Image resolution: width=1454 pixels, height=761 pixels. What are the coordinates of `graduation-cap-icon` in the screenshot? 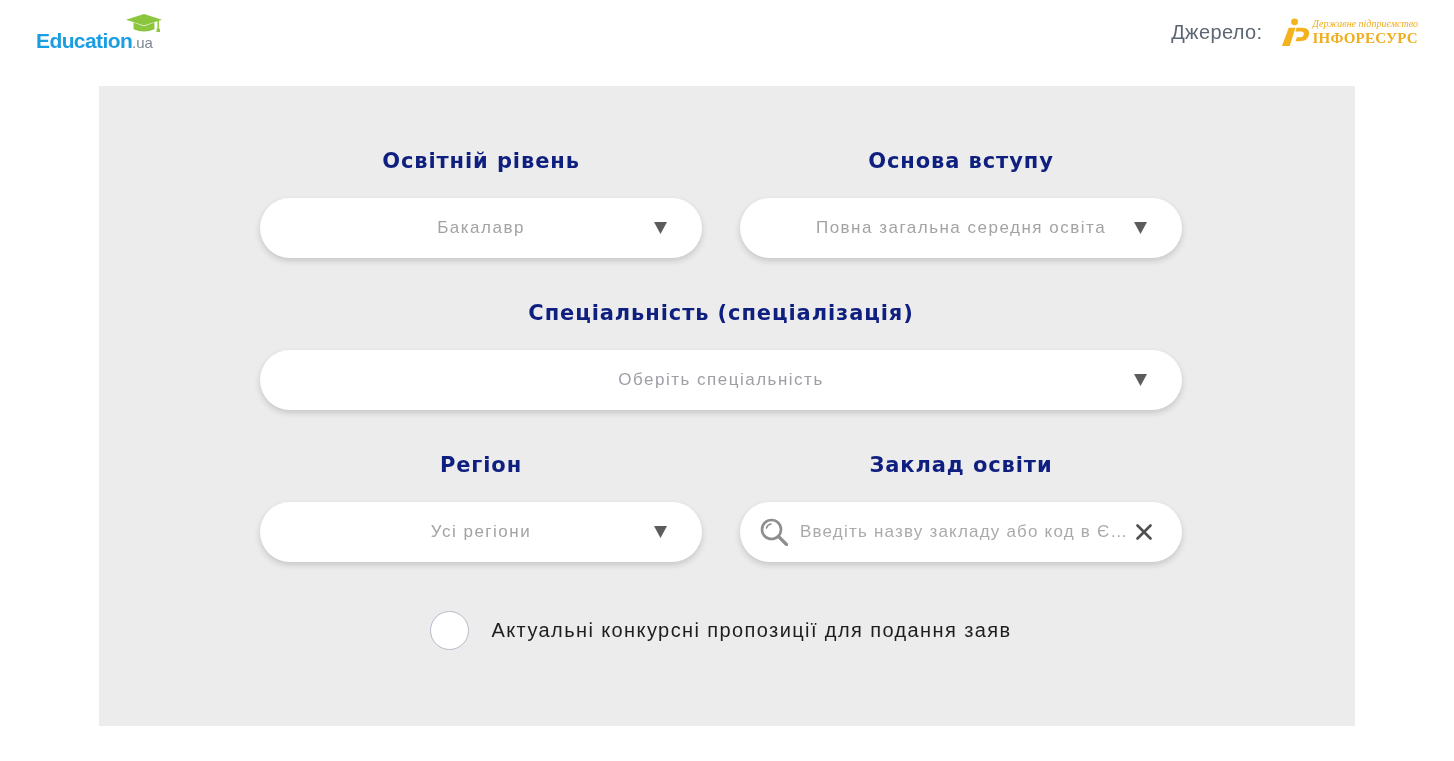 It's located at (143, 23).